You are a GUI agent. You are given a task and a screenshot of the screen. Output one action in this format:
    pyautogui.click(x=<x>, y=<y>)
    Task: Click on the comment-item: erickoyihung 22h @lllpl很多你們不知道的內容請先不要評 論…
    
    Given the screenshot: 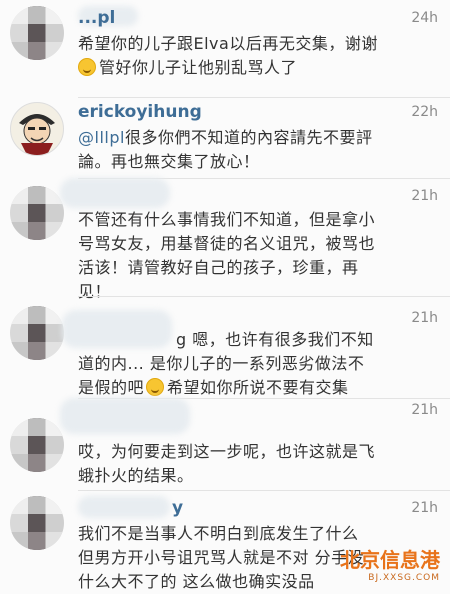 What is the action you would take?
    pyautogui.click(x=225, y=138)
    